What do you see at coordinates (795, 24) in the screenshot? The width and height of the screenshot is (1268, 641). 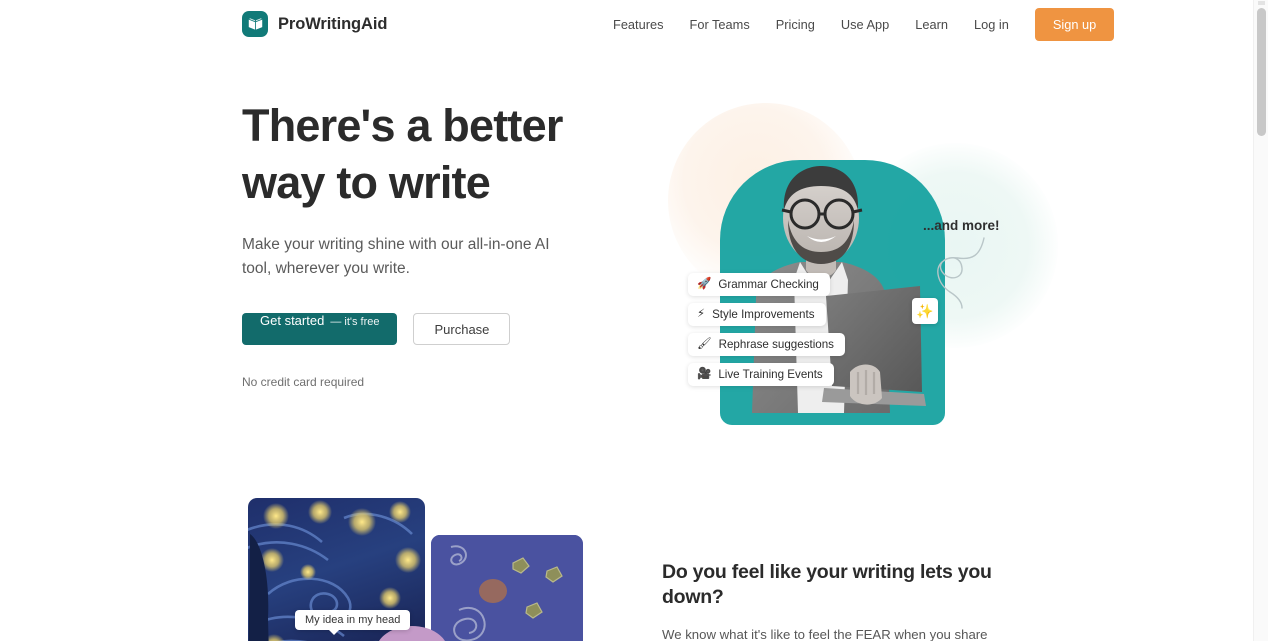 I see `nav-item-pricing: Pricing` at bounding box center [795, 24].